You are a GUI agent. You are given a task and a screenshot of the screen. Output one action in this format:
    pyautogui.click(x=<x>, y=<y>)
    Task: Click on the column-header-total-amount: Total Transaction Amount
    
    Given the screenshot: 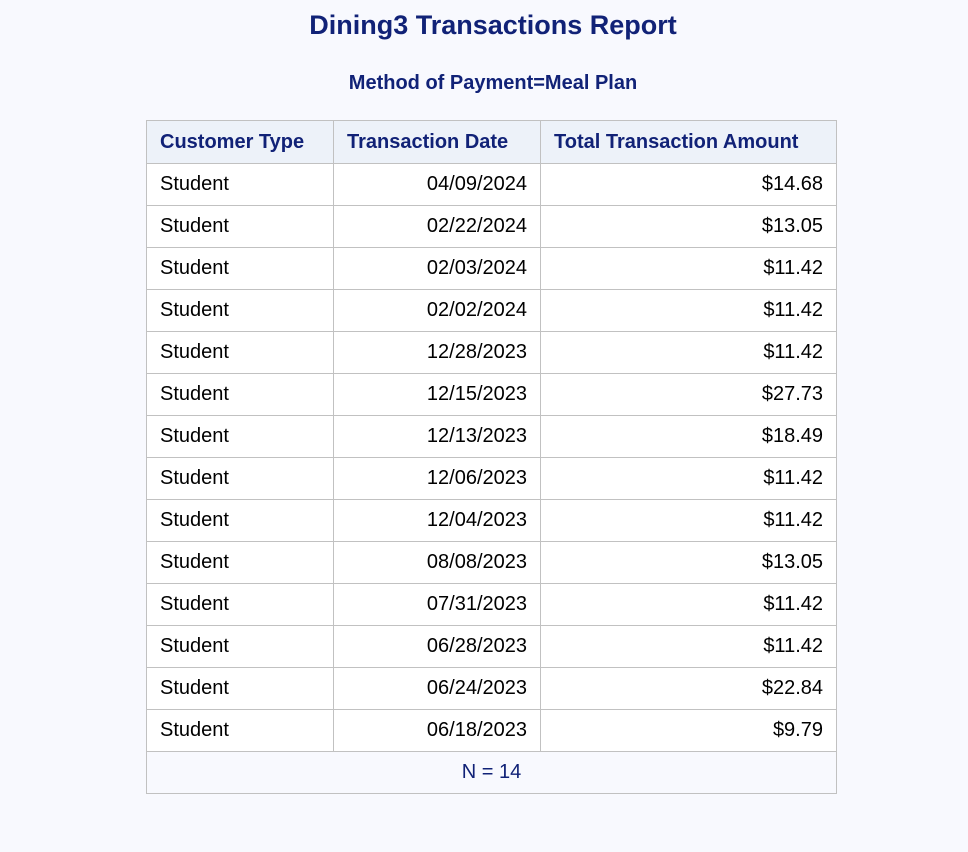 What is the action you would take?
    pyautogui.click(x=688, y=142)
    